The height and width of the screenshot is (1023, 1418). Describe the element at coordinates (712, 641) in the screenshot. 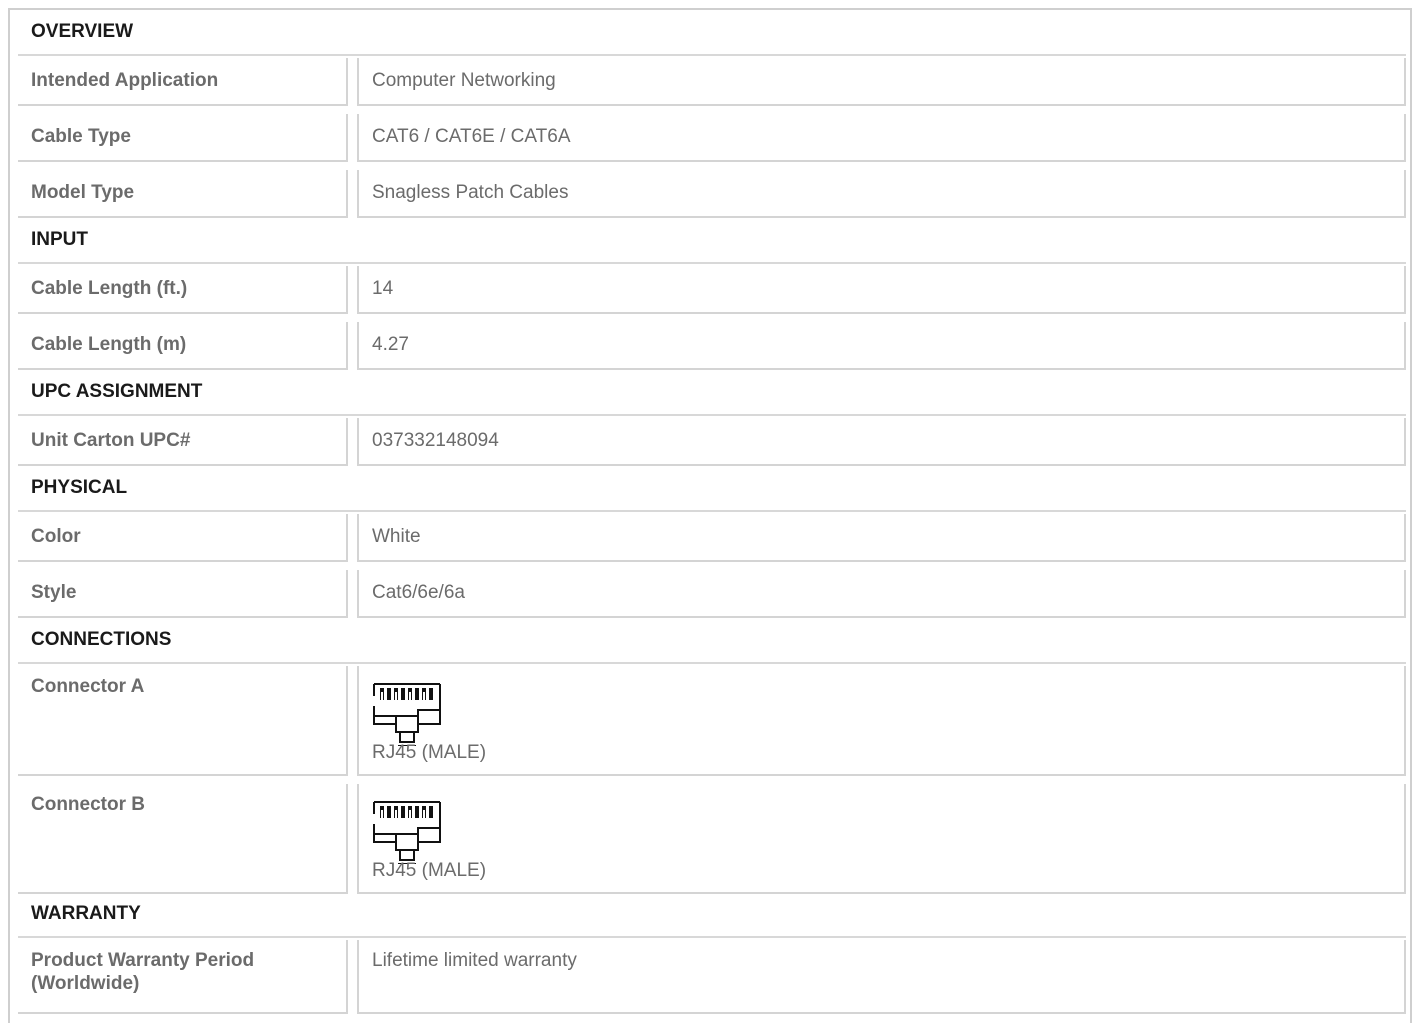

I see `section-header-connections: CONNECTIONS` at that location.